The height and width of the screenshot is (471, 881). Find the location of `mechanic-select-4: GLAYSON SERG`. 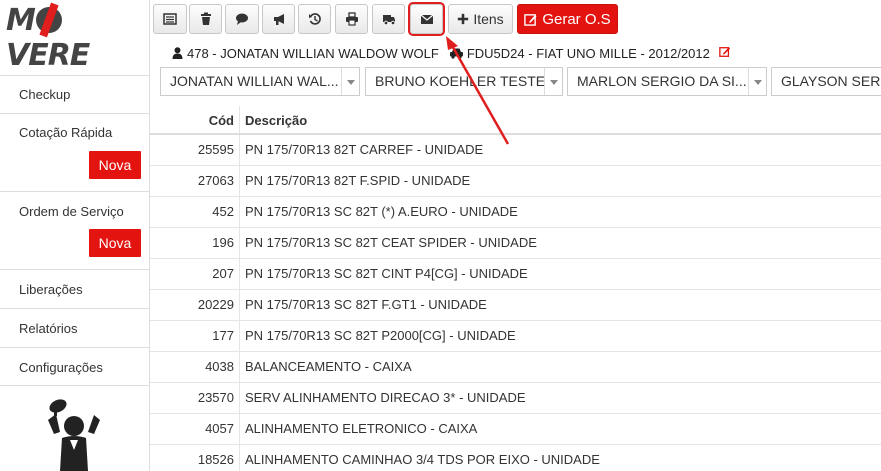

mechanic-select-4: GLAYSON SERG is located at coordinates (826, 81).